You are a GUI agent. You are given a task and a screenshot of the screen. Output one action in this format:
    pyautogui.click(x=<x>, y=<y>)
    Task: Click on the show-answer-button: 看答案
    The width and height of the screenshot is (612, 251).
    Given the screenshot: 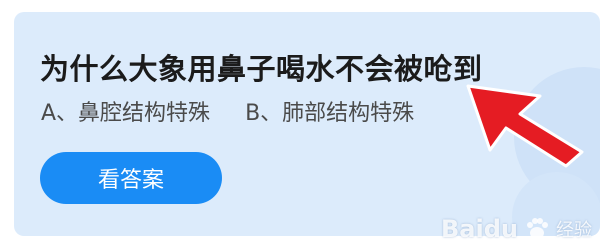 What is the action you would take?
    pyautogui.click(x=131, y=178)
    